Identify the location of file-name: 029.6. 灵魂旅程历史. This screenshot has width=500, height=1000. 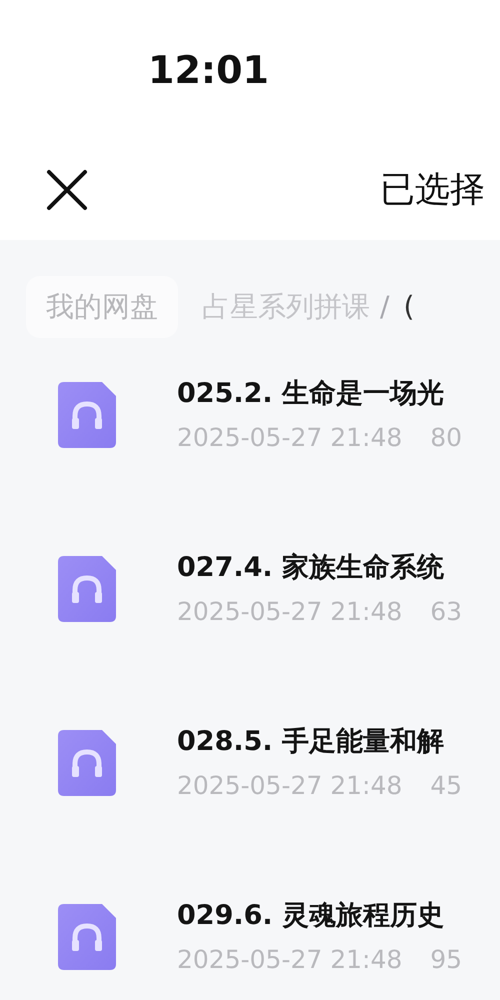
(311, 916).